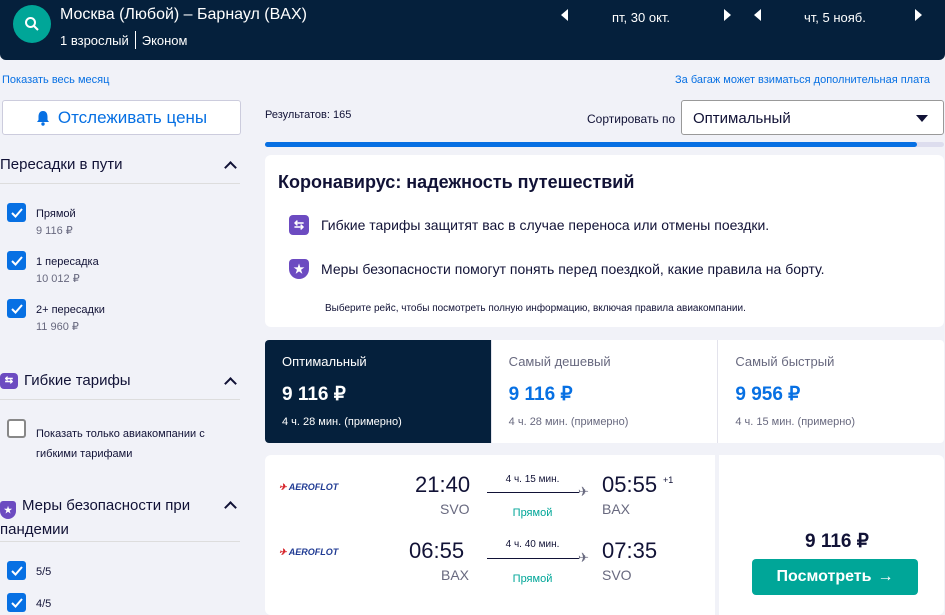 This screenshot has width=945, height=615. What do you see at coordinates (299, 225) in the screenshot?
I see `flex-ticket-icon: ⇆` at bounding box center [299, 225].